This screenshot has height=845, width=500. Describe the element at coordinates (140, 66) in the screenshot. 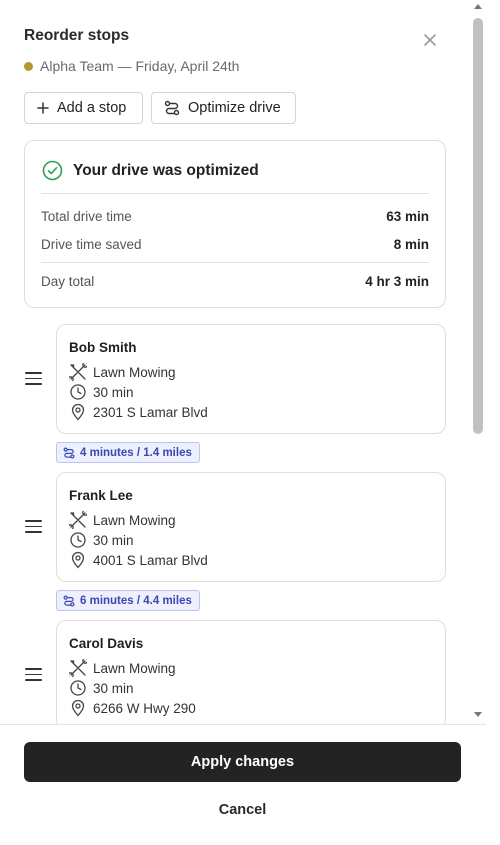

I see `subtitle-text: Alpha Team — Friday, April 24th` at that location.